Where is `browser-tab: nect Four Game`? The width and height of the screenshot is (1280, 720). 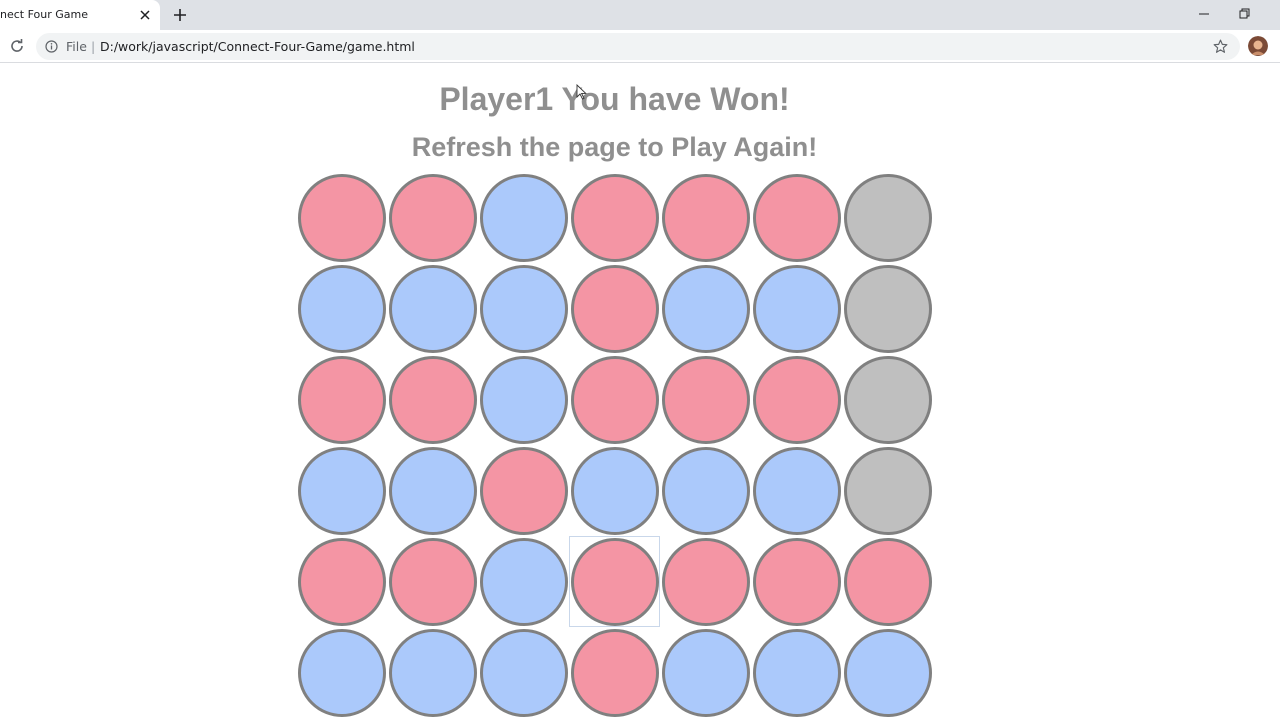 browser-tab: nect Four Game is located at coordinates (80, 15).